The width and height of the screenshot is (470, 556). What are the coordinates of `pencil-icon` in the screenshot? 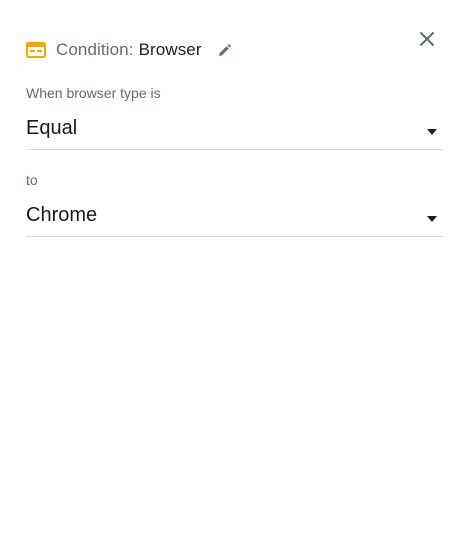 It's located at (224, 50).